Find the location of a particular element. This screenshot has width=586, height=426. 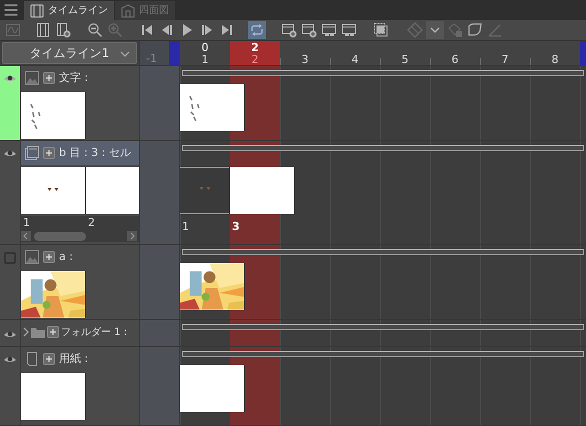

frame-number: 6 is located at coordinates (455, 59).